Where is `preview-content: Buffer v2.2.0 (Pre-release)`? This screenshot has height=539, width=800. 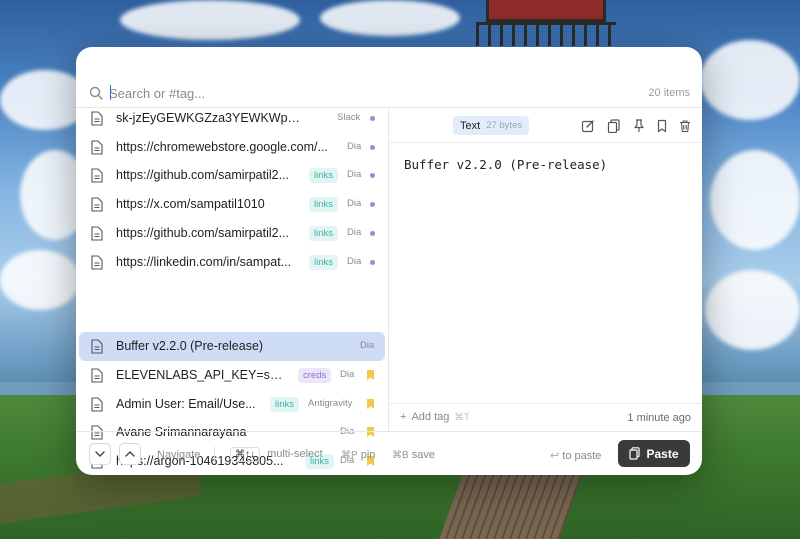 preview-content: Buffer v2.2.0 (Pre-release) is located at coordinates (505, 164).